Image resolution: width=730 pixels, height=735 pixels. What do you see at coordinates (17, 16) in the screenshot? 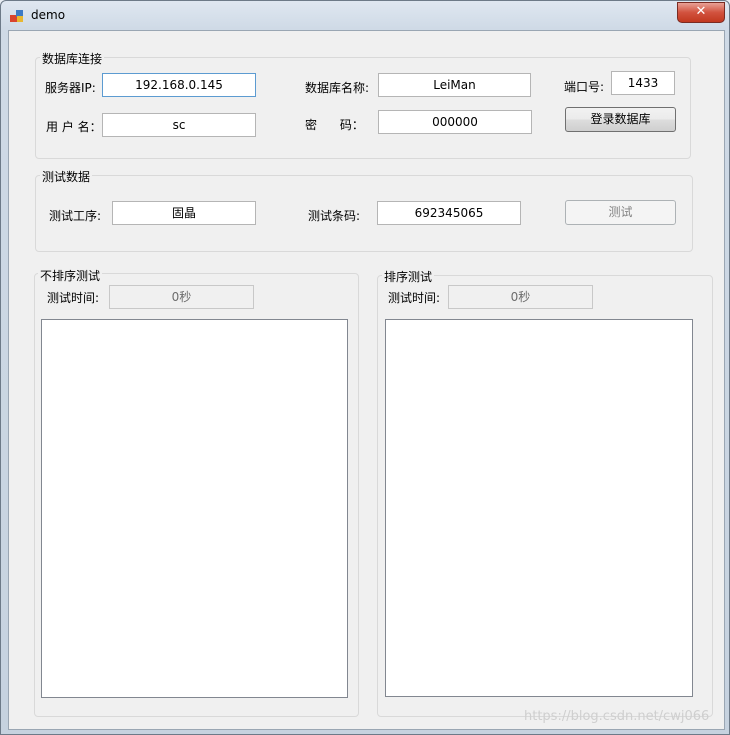
I see `app-icon` at bounding box center [17, 16].